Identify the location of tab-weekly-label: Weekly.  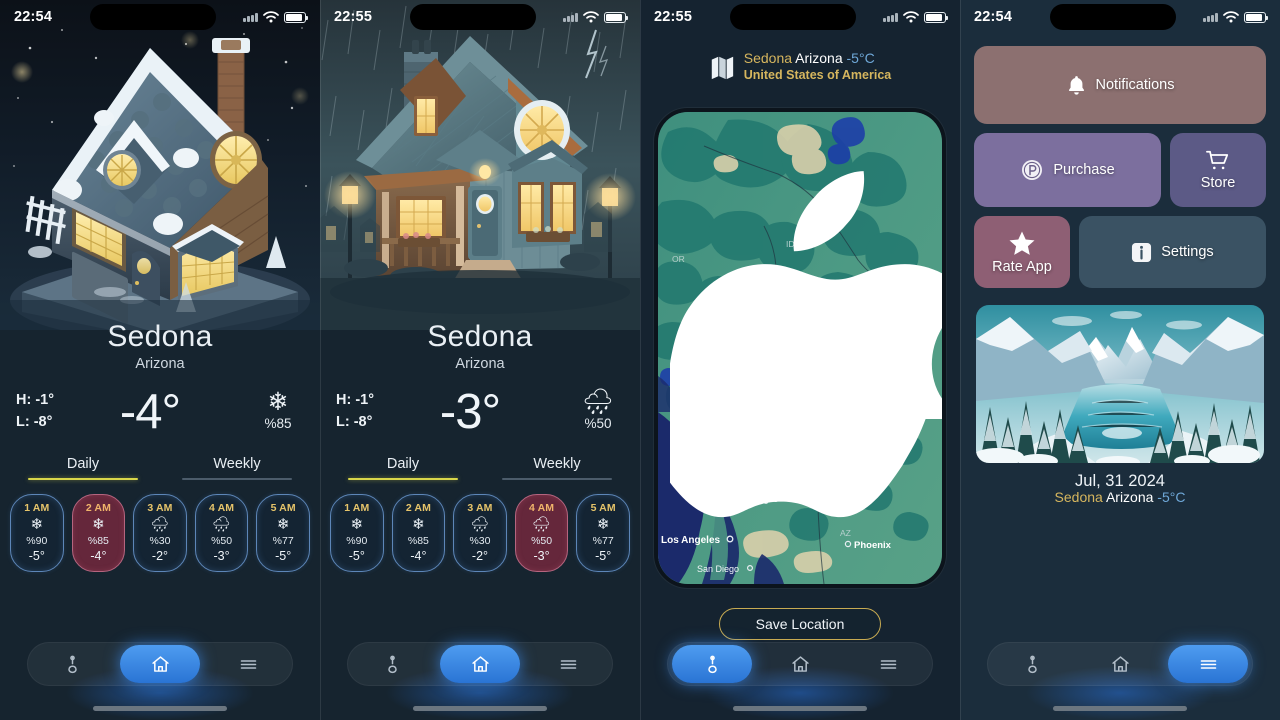
(557, 463).